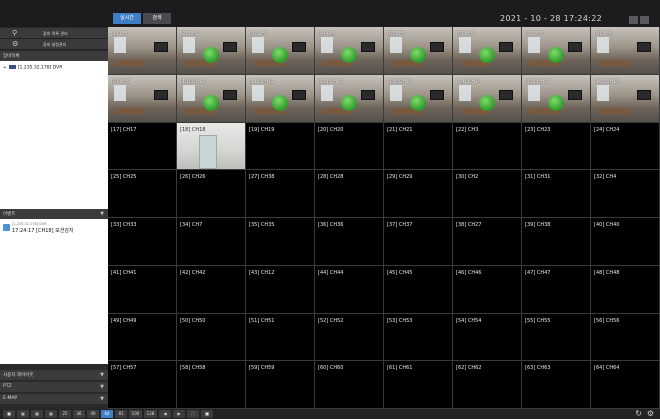 The width and height of the screenshot is (660, 419). What do you see at coordinates (142, 289) in the screenshot?
I see `camera-cell: [41] CH41` at bounding box center [142, 289].